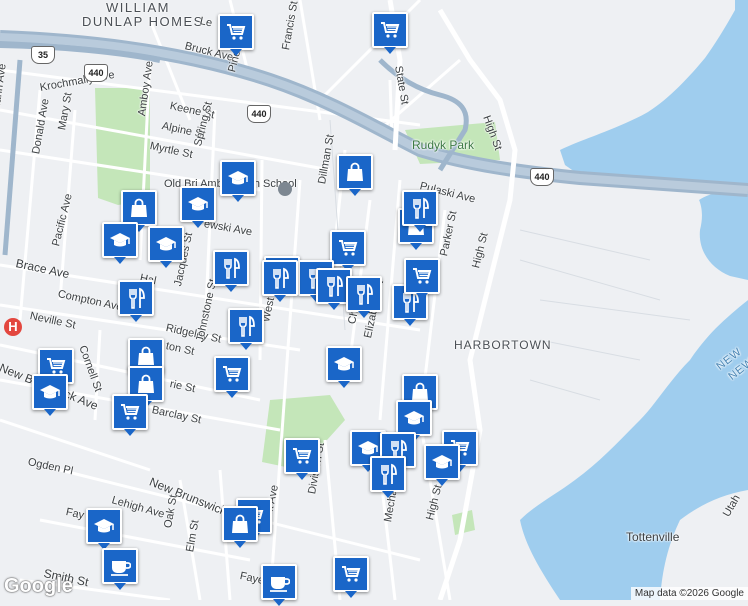 This screenshot has width=748, height=606. I want to click on hospital-icon: H, so click(13, 327).